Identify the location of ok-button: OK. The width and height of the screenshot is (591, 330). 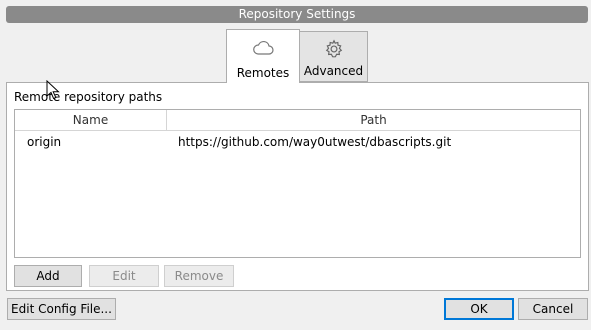
(479, 309).